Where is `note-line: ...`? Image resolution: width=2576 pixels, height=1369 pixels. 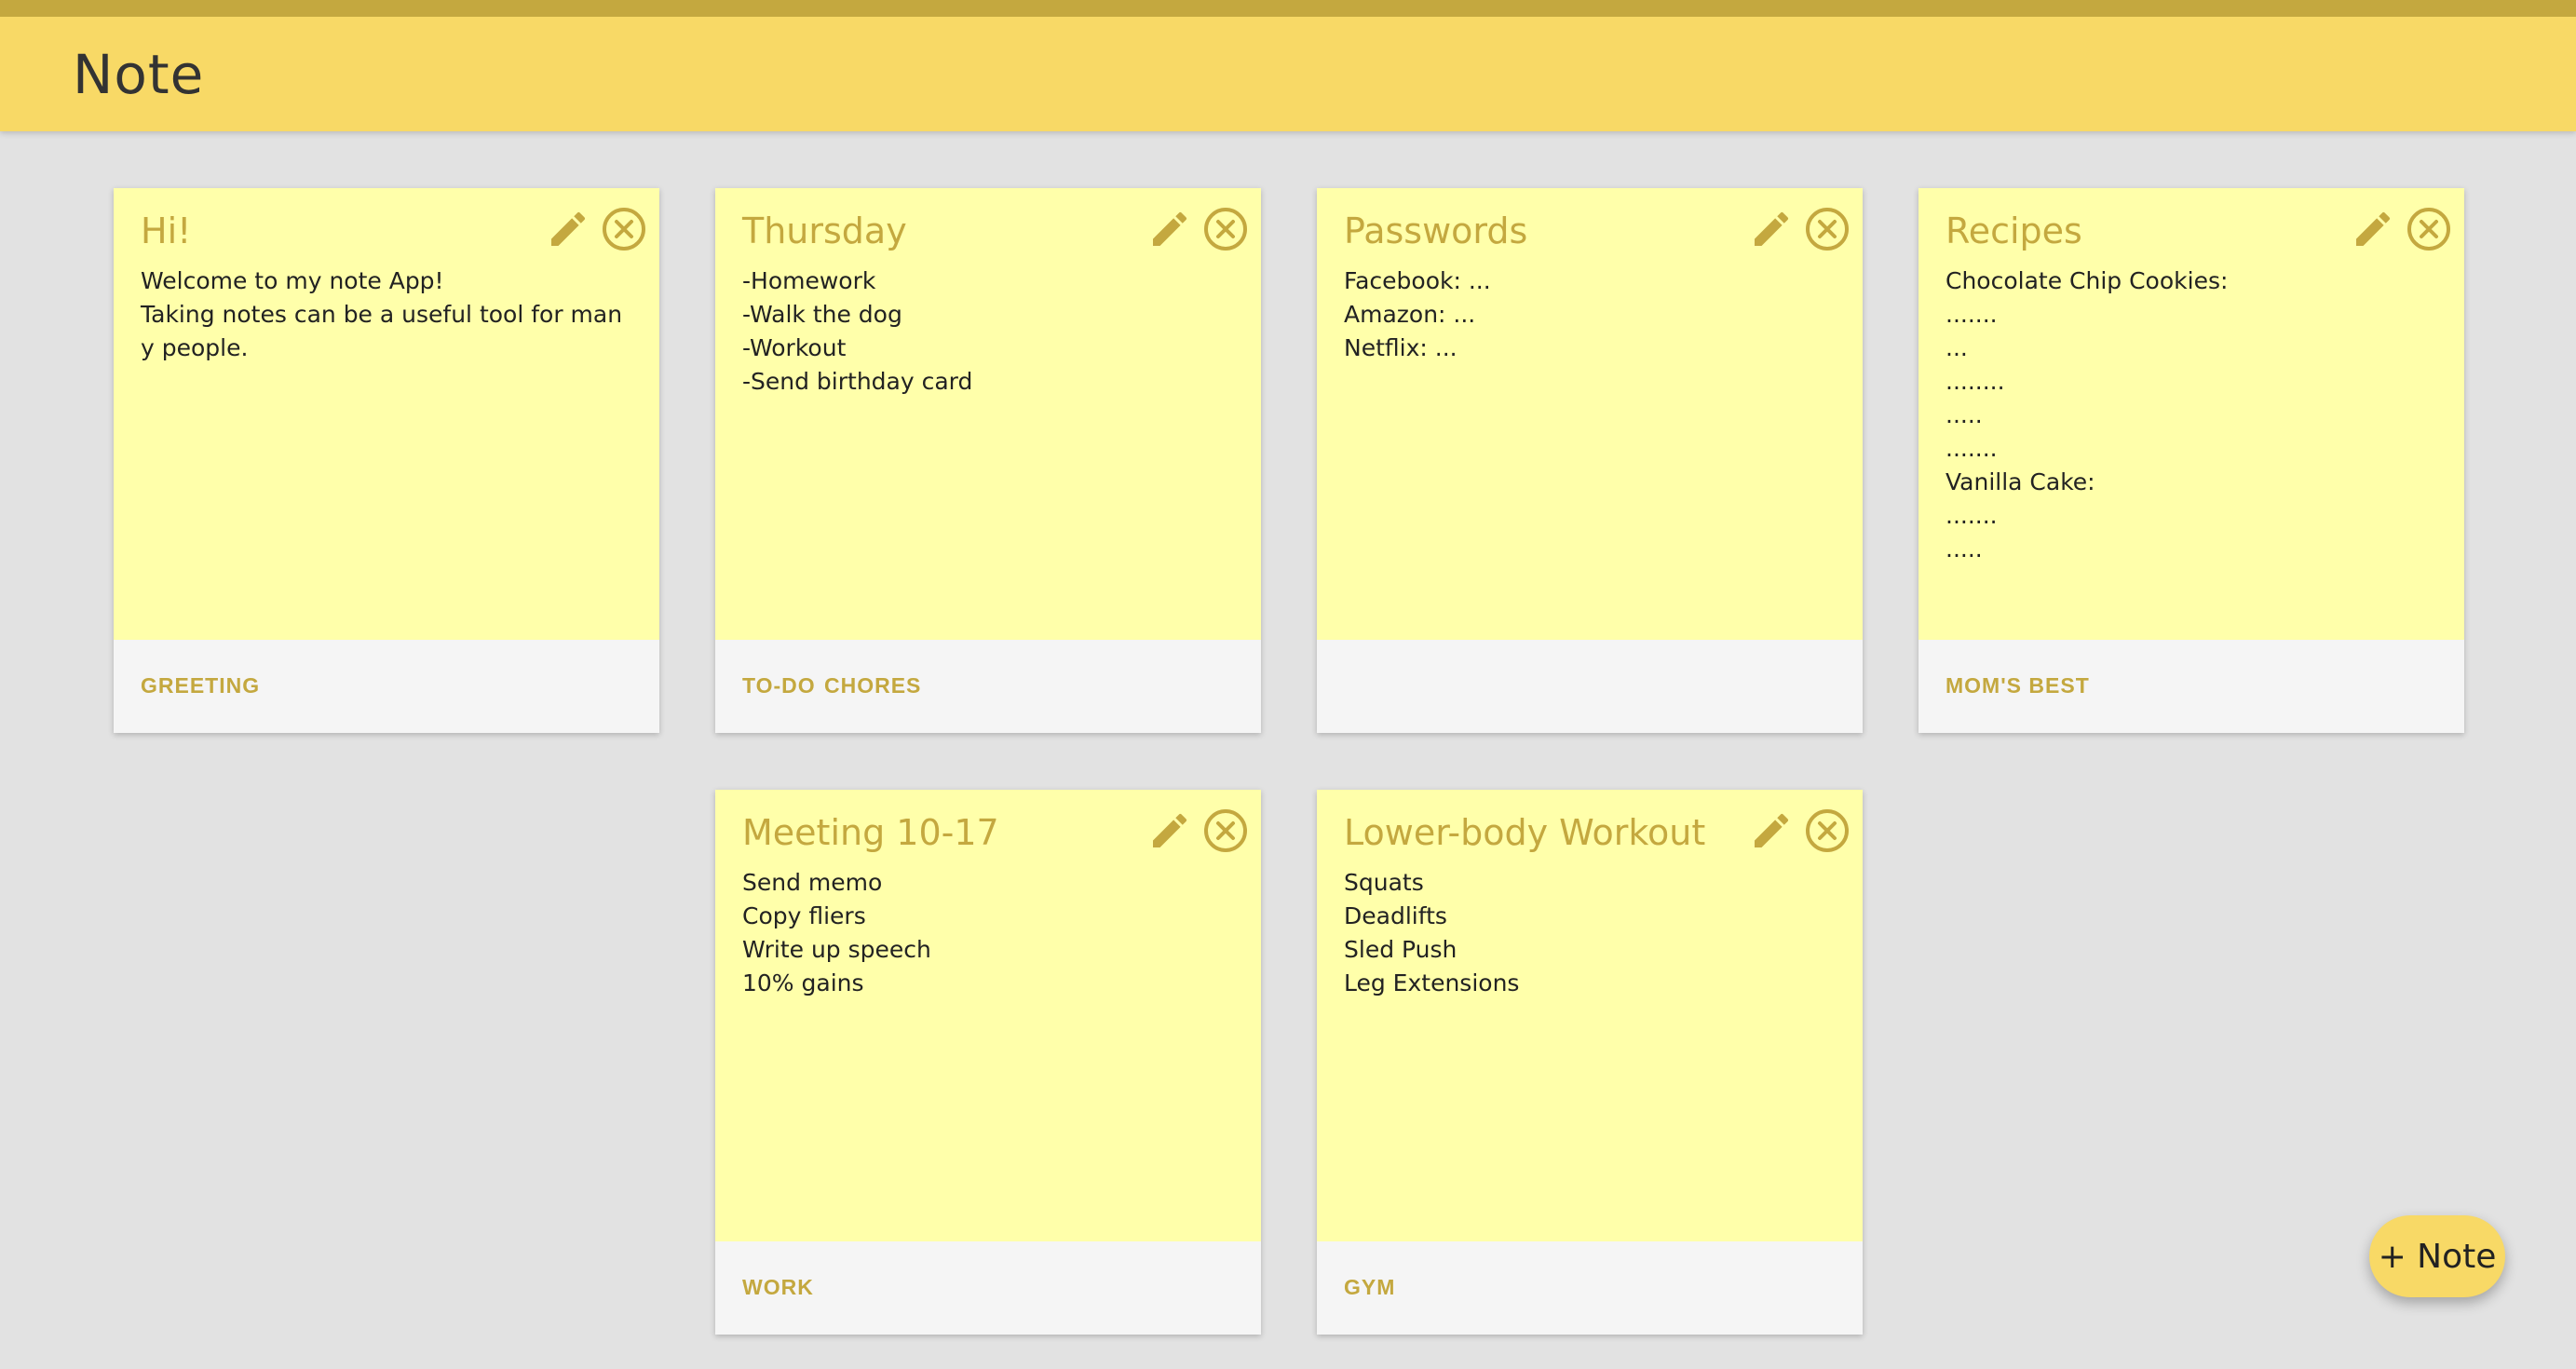 note-line: ... is located at coordinates (1957, 347).